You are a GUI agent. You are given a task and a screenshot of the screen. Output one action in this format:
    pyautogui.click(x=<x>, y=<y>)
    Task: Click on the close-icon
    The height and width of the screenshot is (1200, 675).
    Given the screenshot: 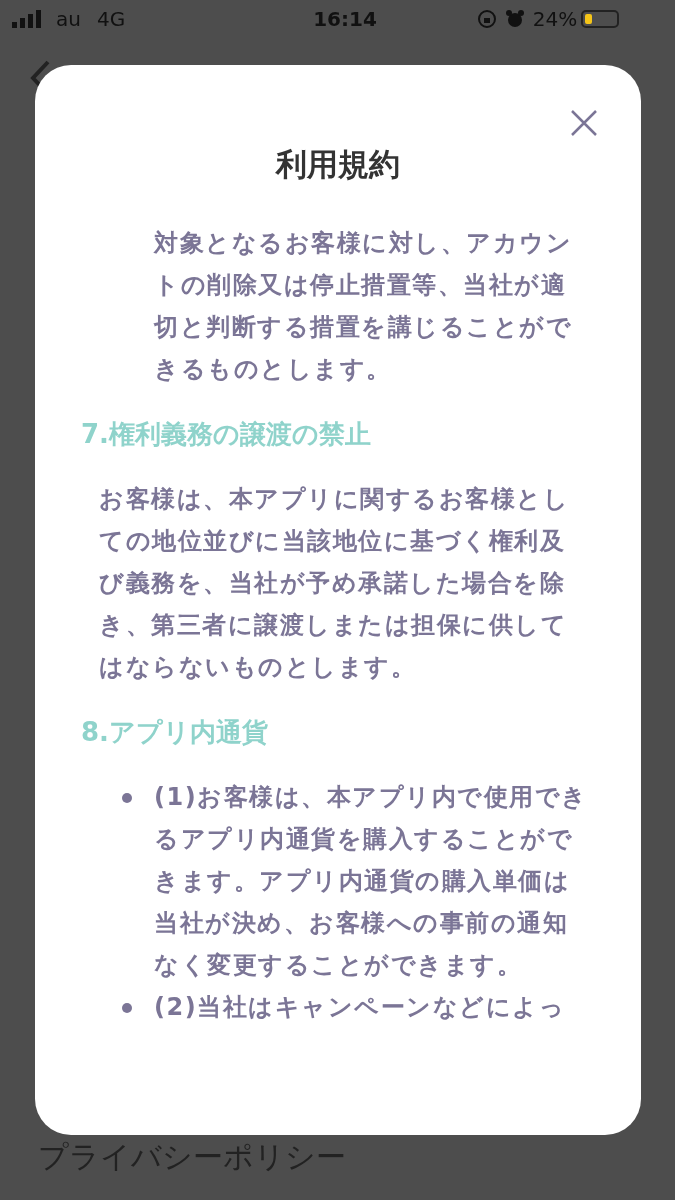 What is the action you would take?
    pyautogui.click(x=584, y=123)
    